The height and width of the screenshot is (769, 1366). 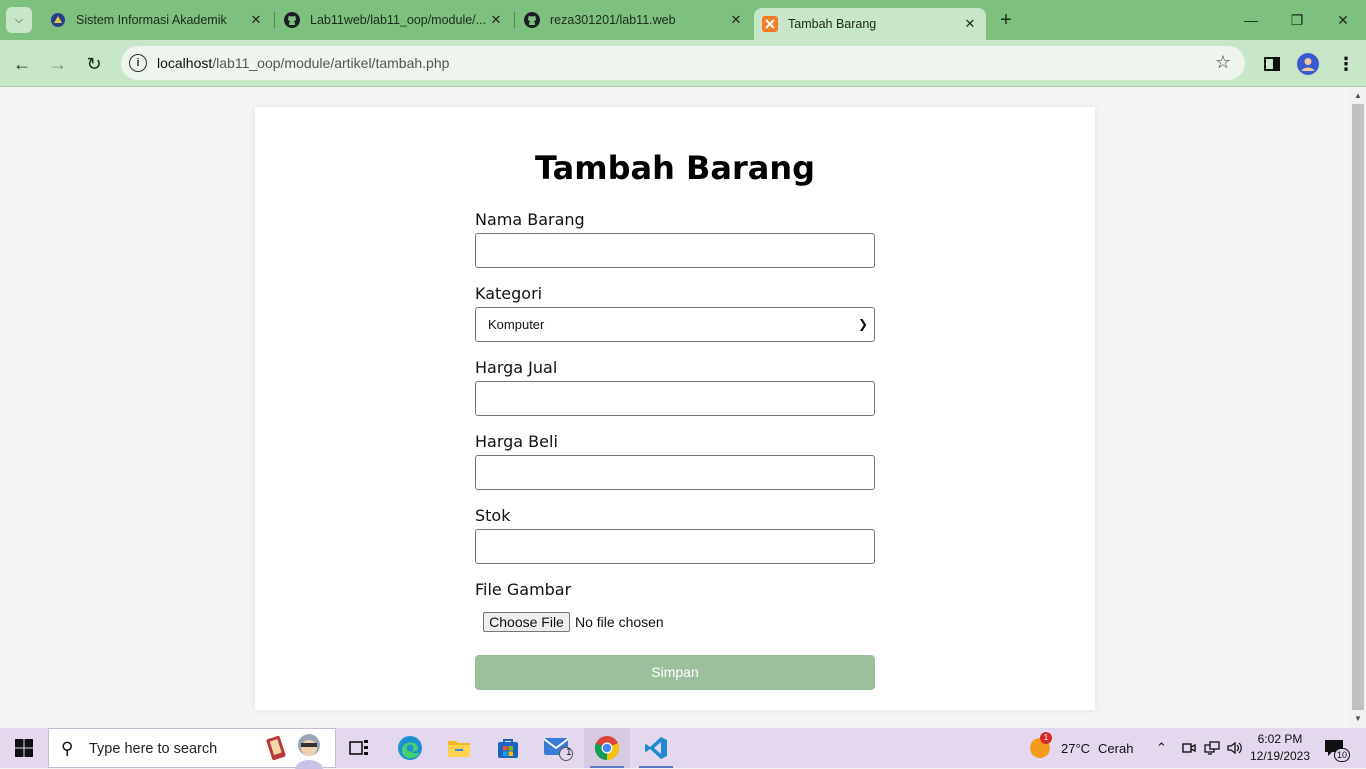 I want to click on taskbar-file-explorer, so click(x=459, y=748).